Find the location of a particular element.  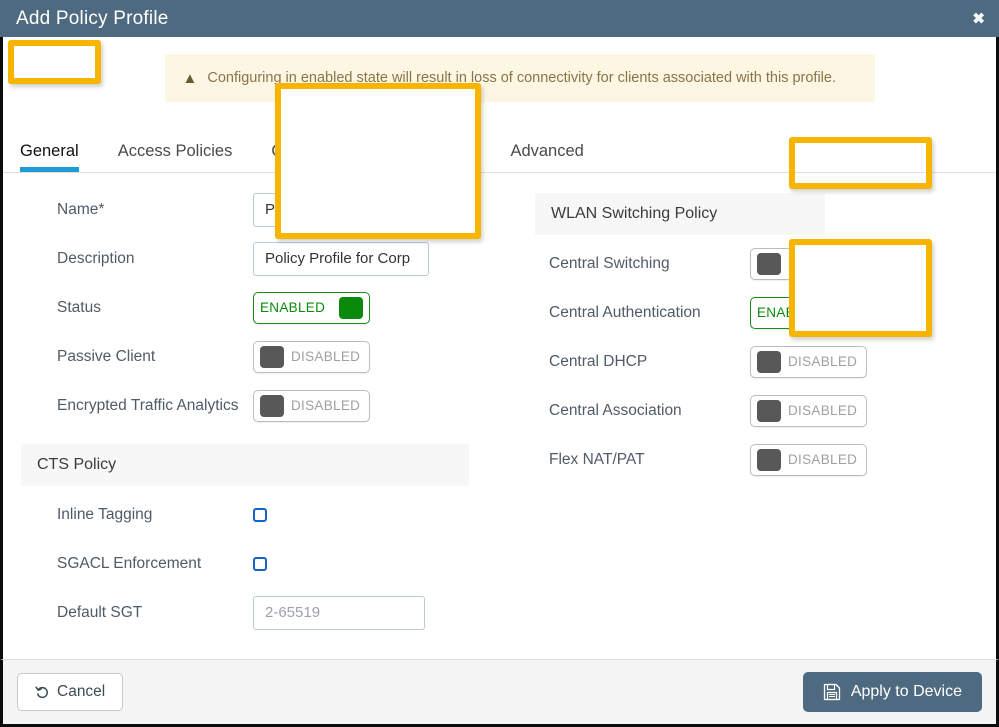

default-sgt-label: Default SGT is located at coordinates (100, 612).